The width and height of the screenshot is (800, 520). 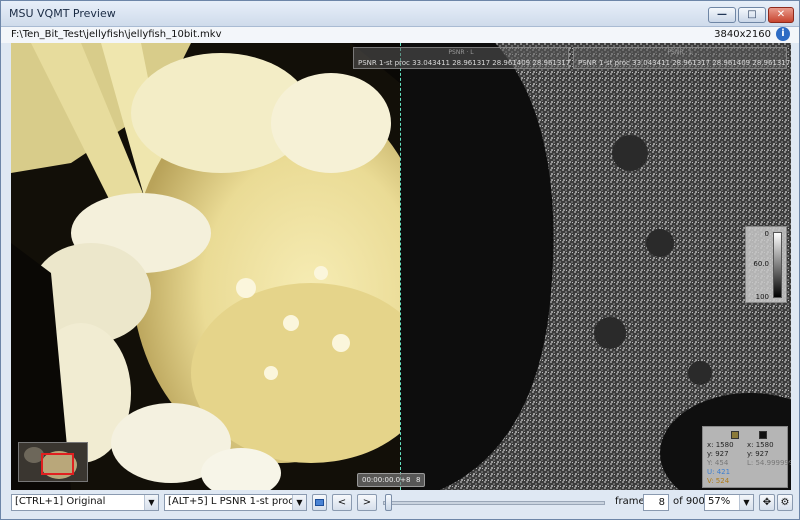 I want to click on settings-button: ⚙, so click(x=785, y=502).